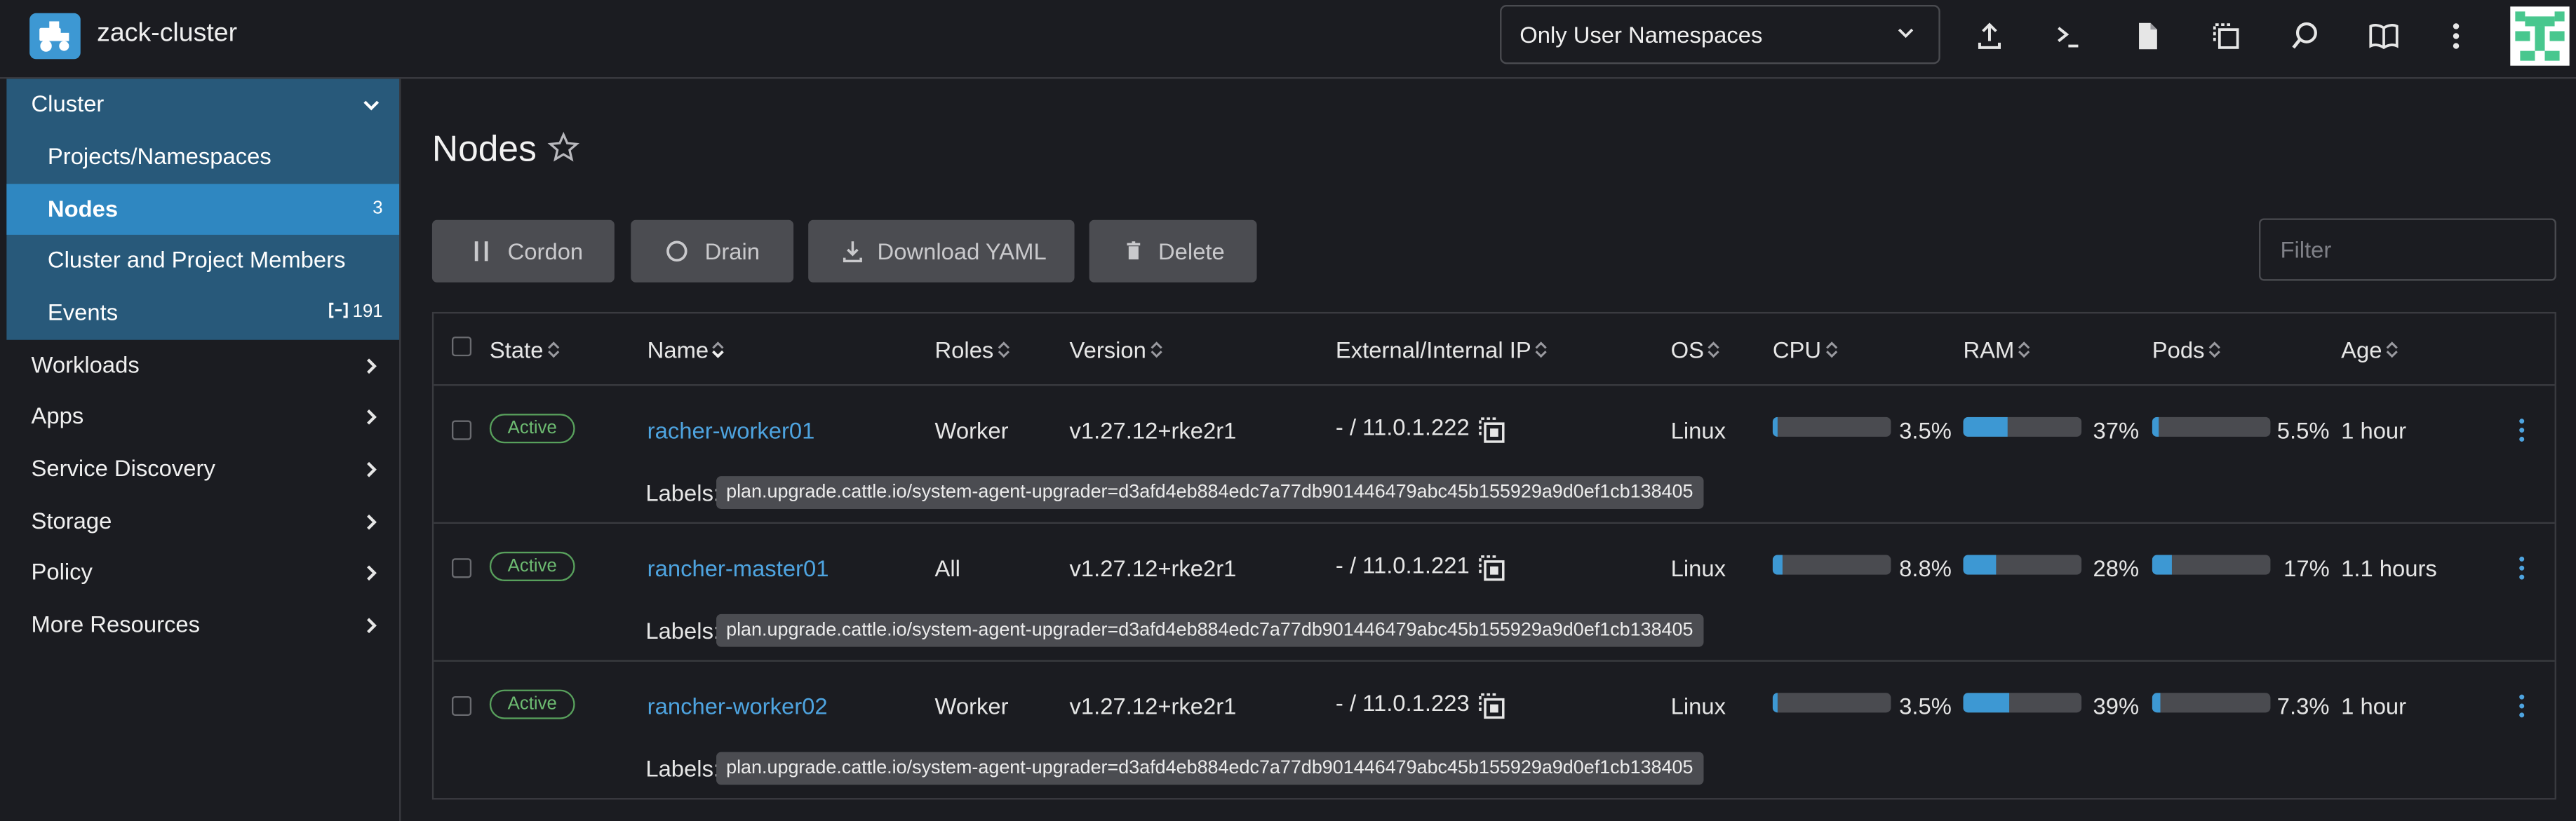 This screenshot has height=821, width=2576. I want to click on column-header-ram: RAM, so click(1997, 350).